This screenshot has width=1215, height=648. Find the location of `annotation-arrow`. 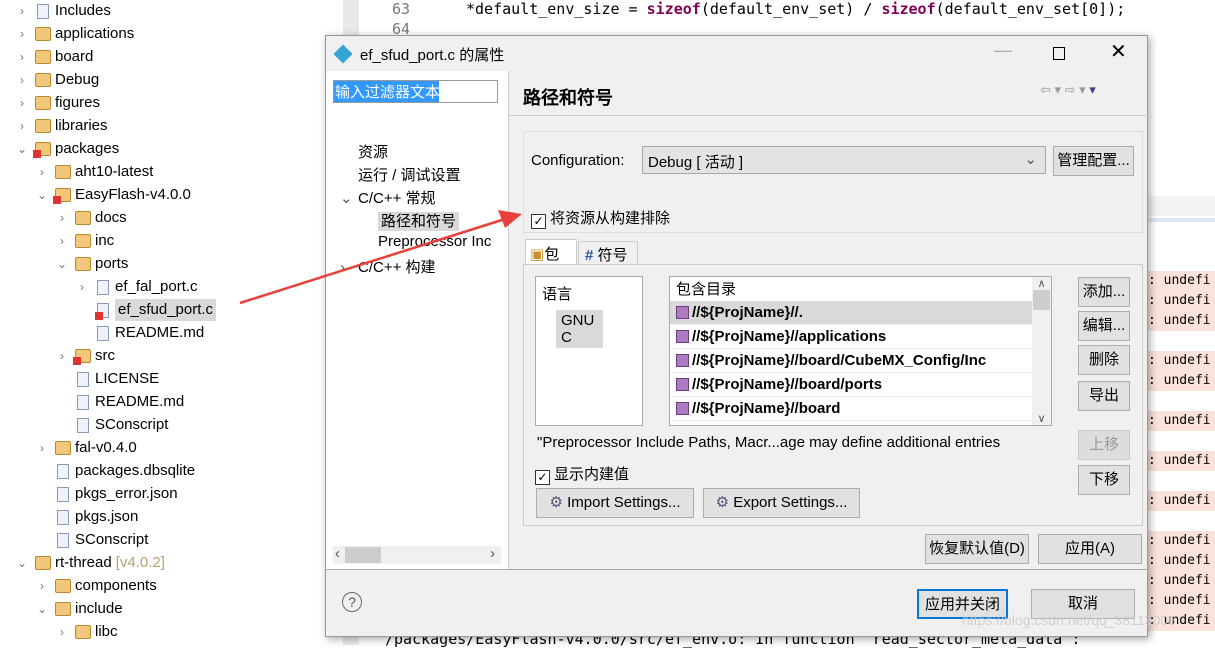

annotation-arrow is located at coordinates (380, 257).